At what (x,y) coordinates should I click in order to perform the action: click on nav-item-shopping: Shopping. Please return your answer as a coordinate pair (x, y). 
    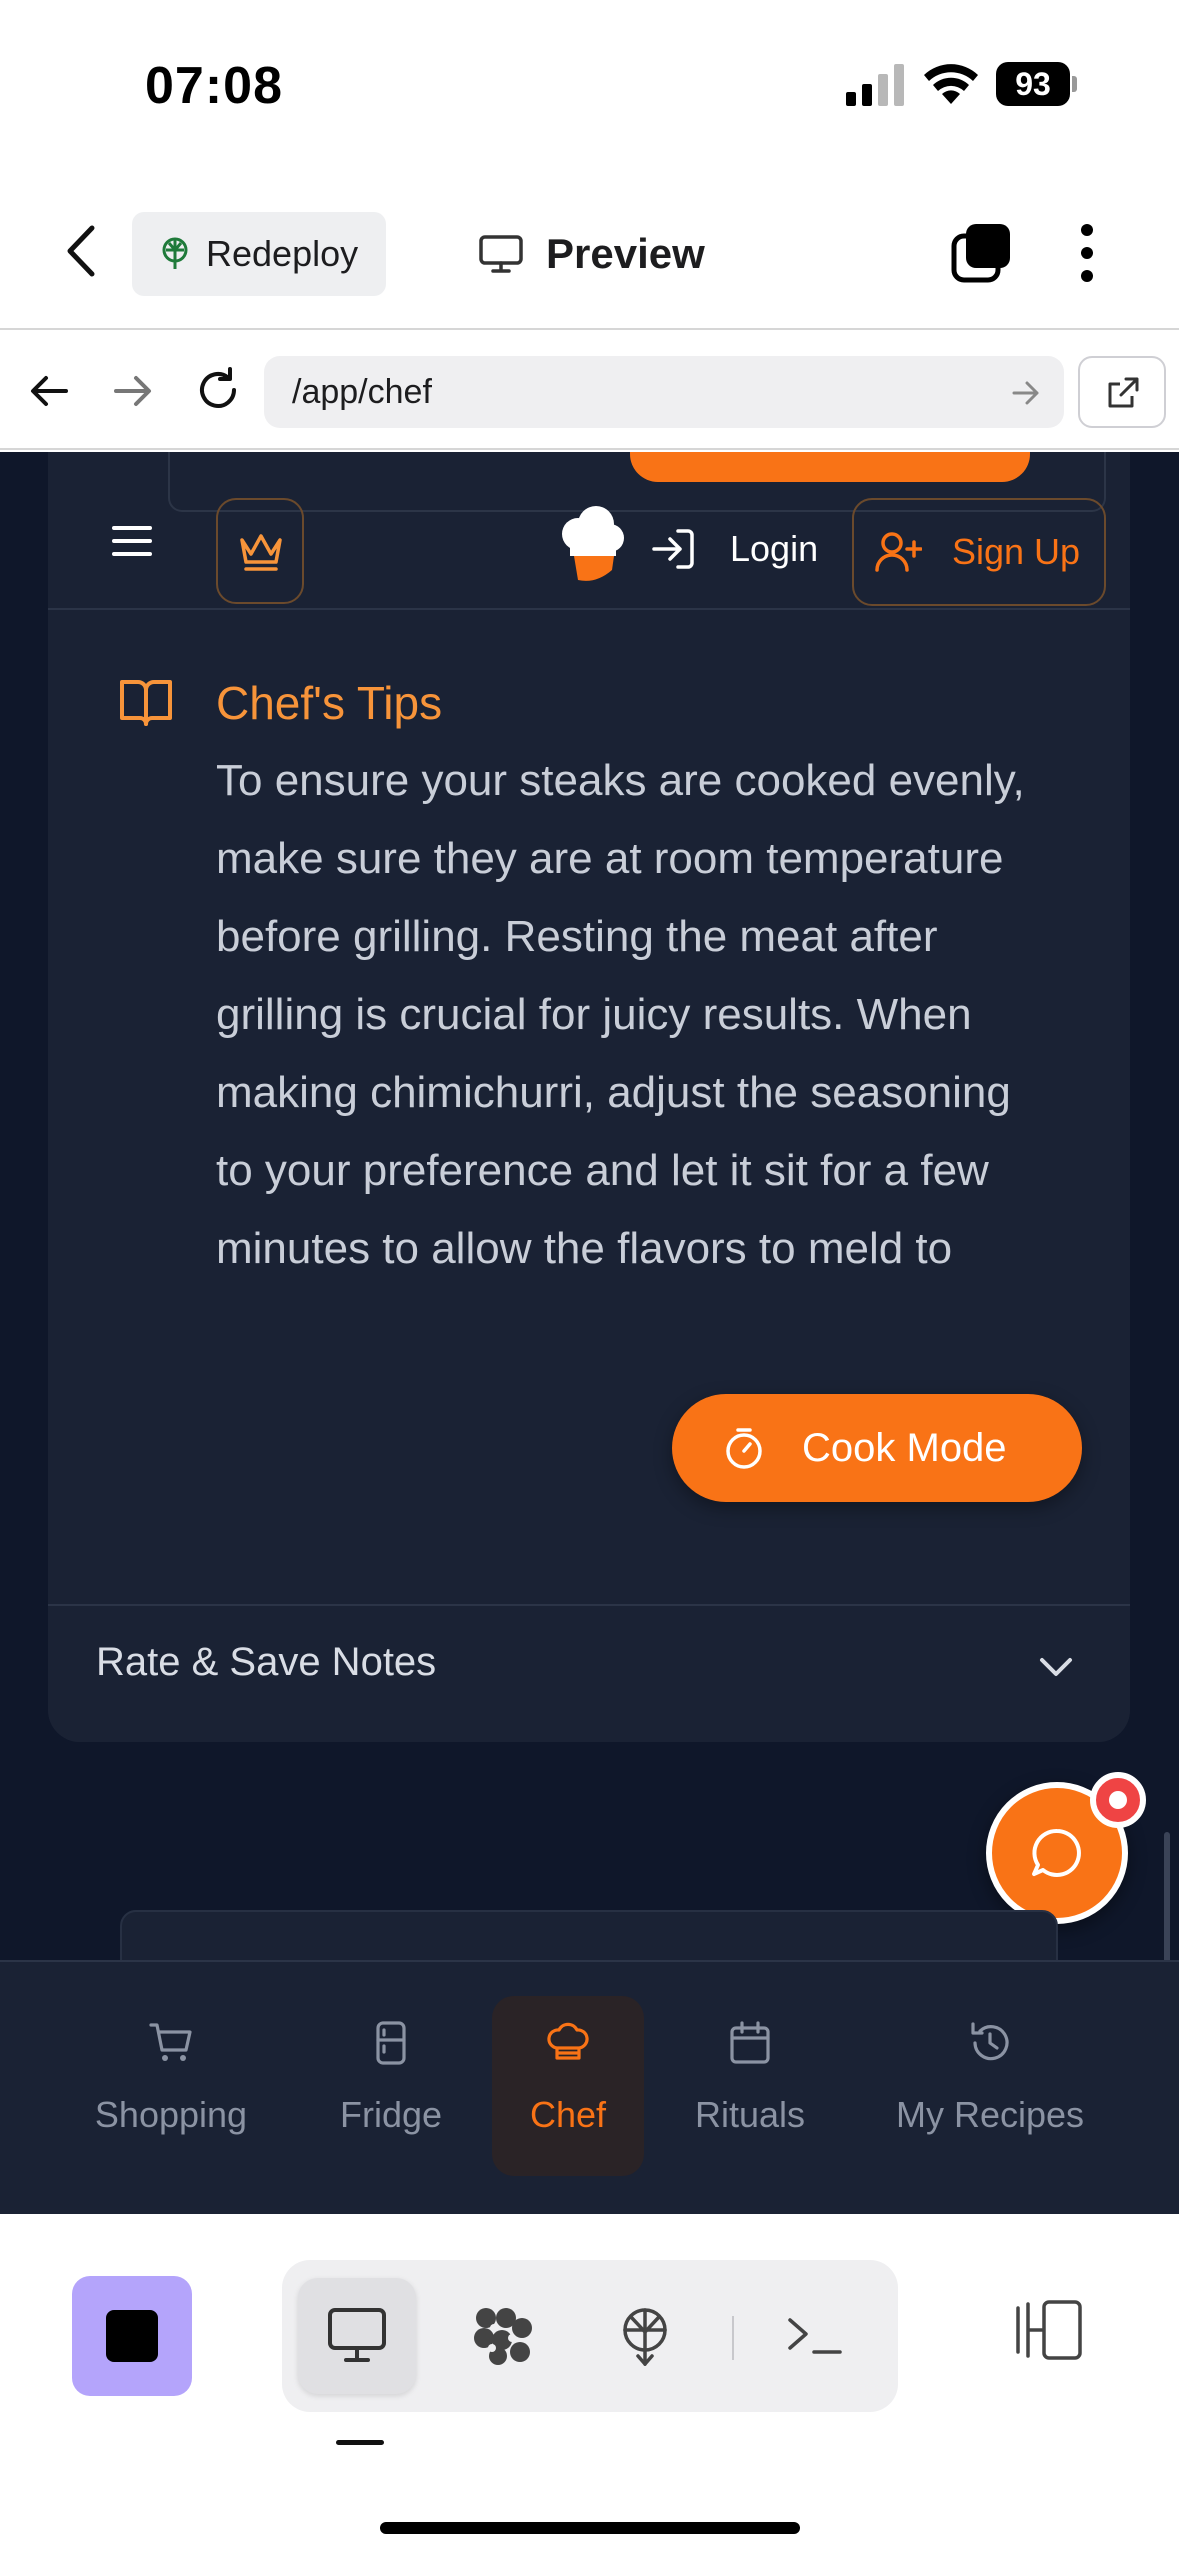
    Looking at the image, I should click on (171, 2086).